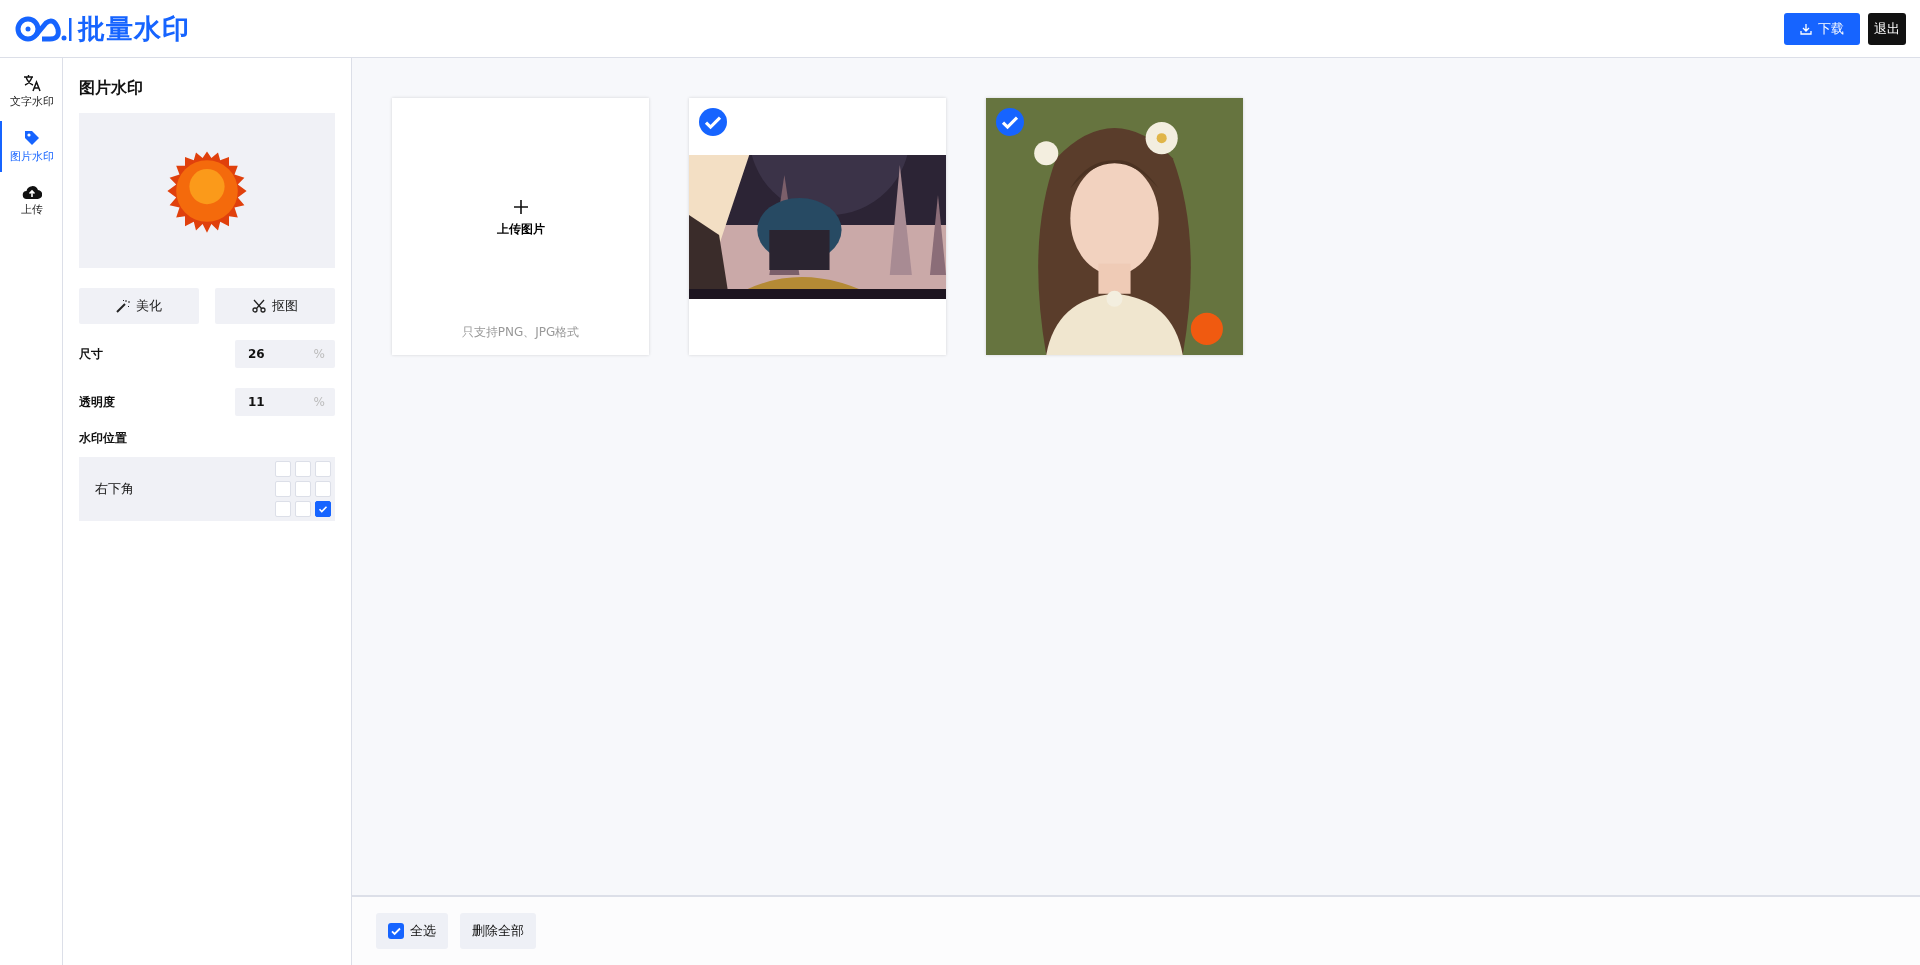 This screenshot has height=965, width=1920. What do you see at coordinates (32, 138) in the screenshot?
I see `tag-icon` at bounding box center [32, 138].